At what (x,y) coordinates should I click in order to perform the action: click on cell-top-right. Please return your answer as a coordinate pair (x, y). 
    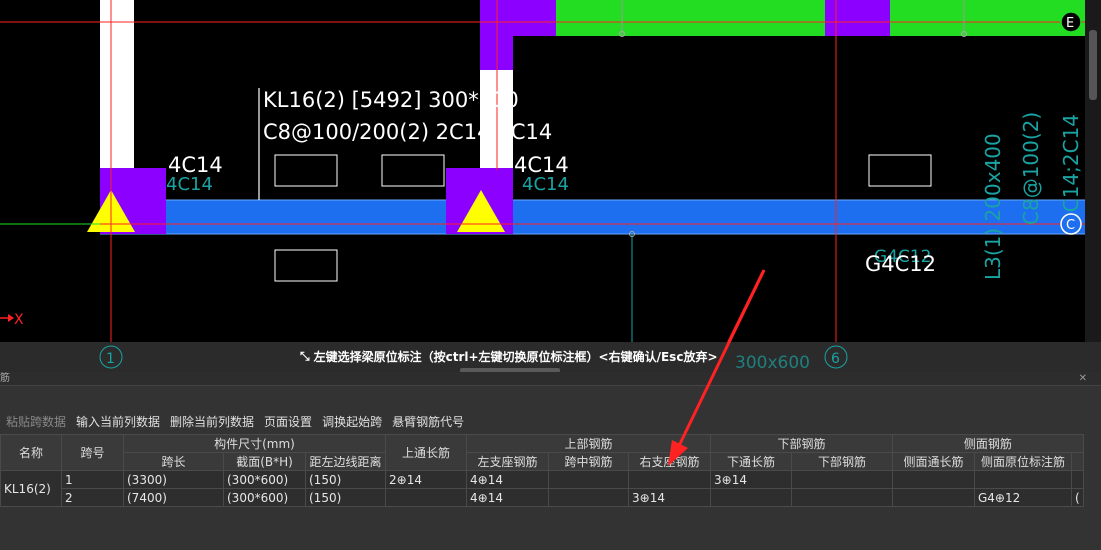
    Looking at the image, I should click on (669, 479).